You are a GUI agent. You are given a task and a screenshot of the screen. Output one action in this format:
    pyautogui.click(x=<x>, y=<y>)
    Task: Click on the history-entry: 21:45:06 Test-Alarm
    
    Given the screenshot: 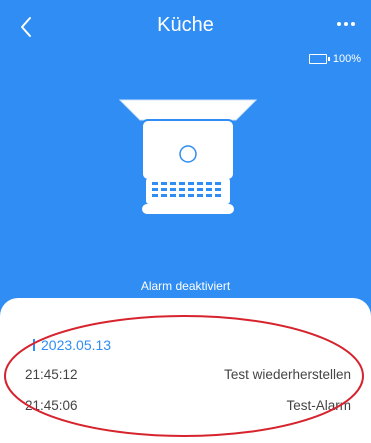 What is the action you would take?
    pyautogui.click(x=188, y=405)
    